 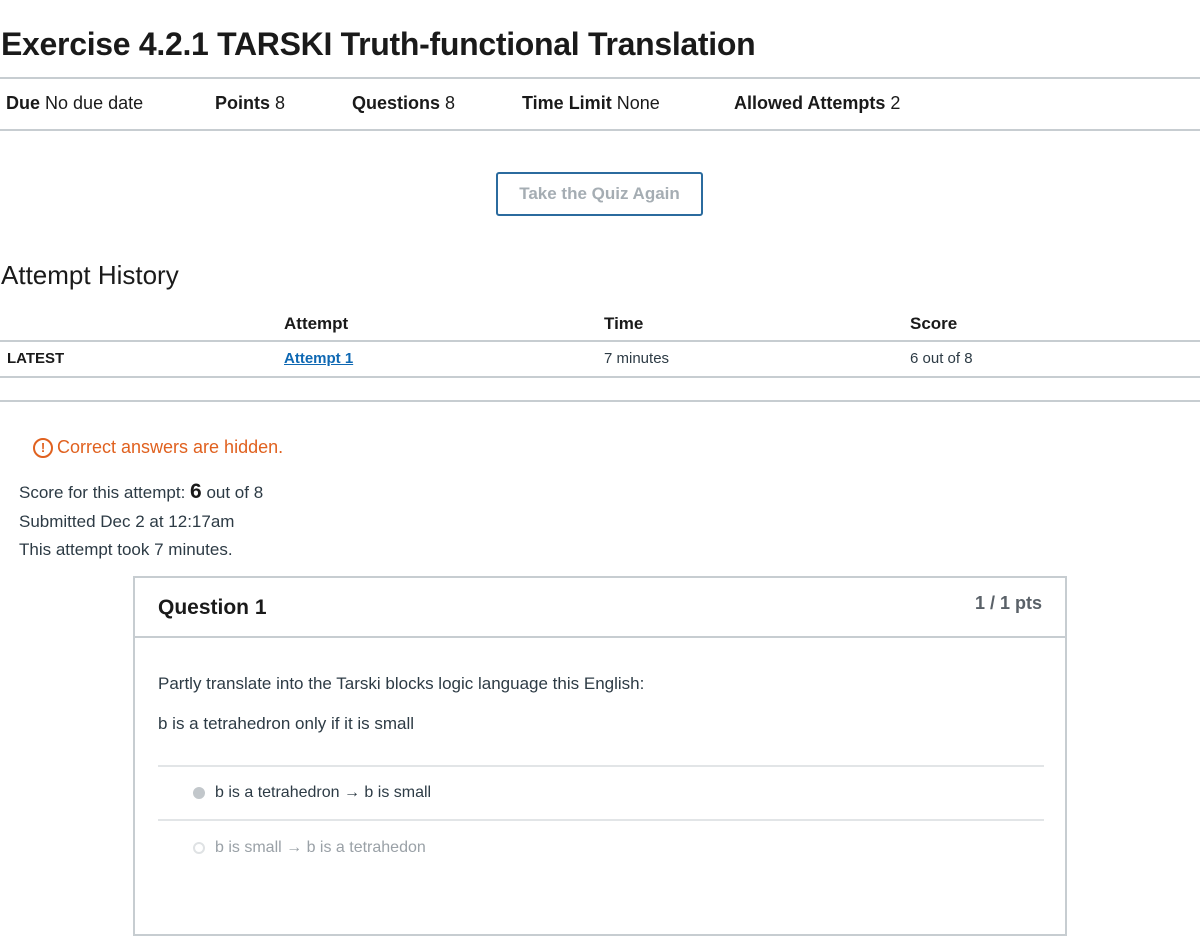 What do you see at coordinates (199, 848) in the screenshot?
I see `radio-unselected-icon` at bounding box center [199, 848].